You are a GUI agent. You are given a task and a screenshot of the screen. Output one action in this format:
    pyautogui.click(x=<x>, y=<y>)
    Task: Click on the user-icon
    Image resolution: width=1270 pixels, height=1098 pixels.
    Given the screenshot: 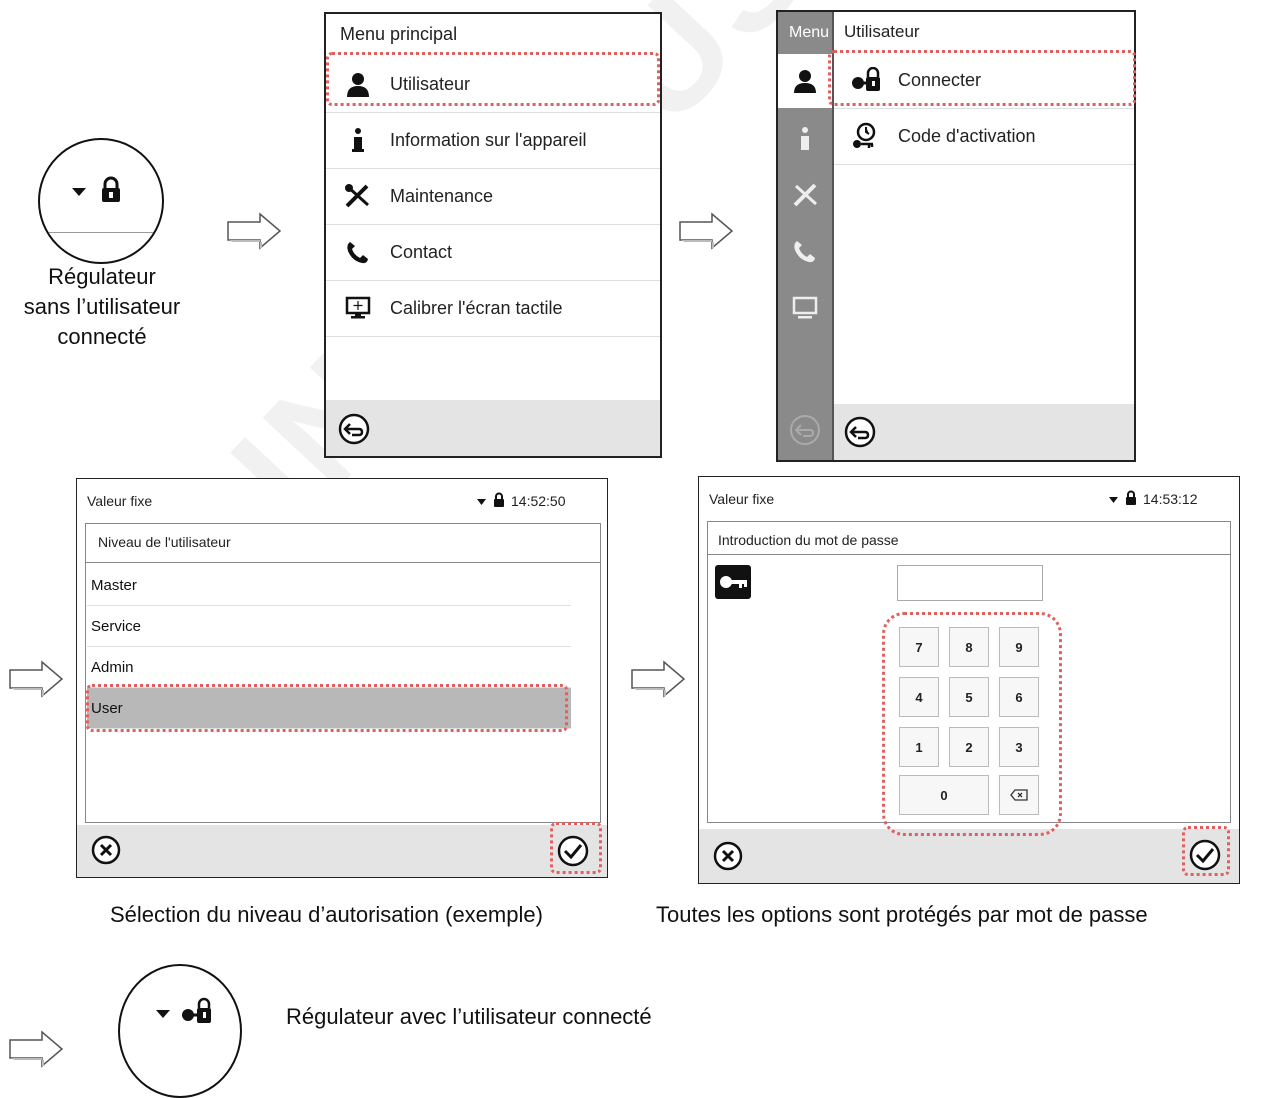 What is the action you would take?
    pyautogui.click(x=805, y=81)
    